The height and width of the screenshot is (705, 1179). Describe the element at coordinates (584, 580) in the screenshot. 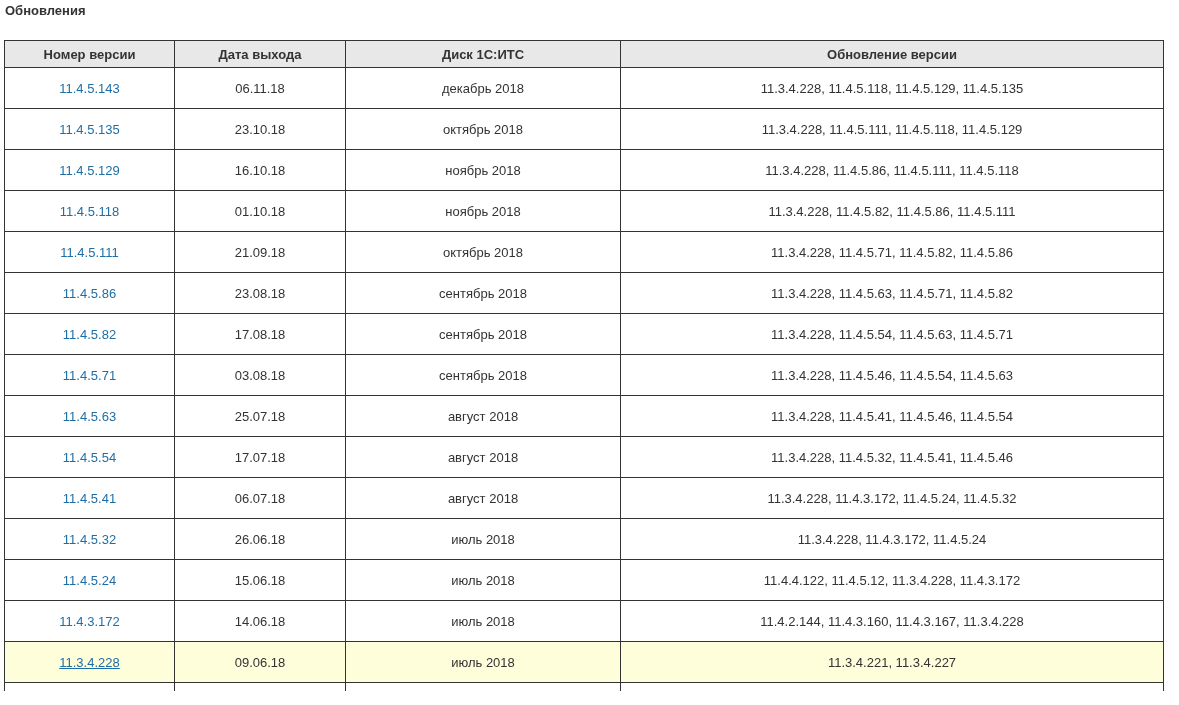

I see `table-row: 11.4.5.24 15.06.18 июль 2018 11.4.4.122, 11.4.5.12, 11.3.4.228, 11.4.3.172` at that location.